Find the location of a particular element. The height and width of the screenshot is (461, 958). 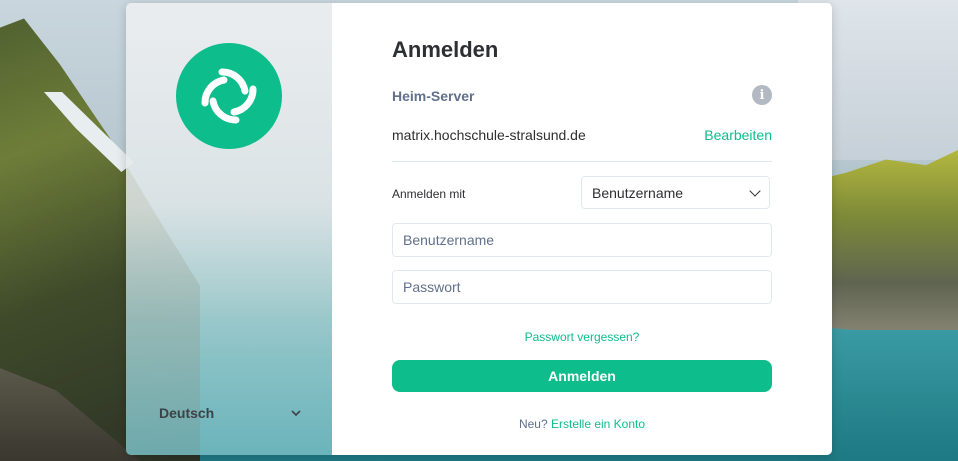

login-method-value: Benutzername is located at coordinates (638, 192).